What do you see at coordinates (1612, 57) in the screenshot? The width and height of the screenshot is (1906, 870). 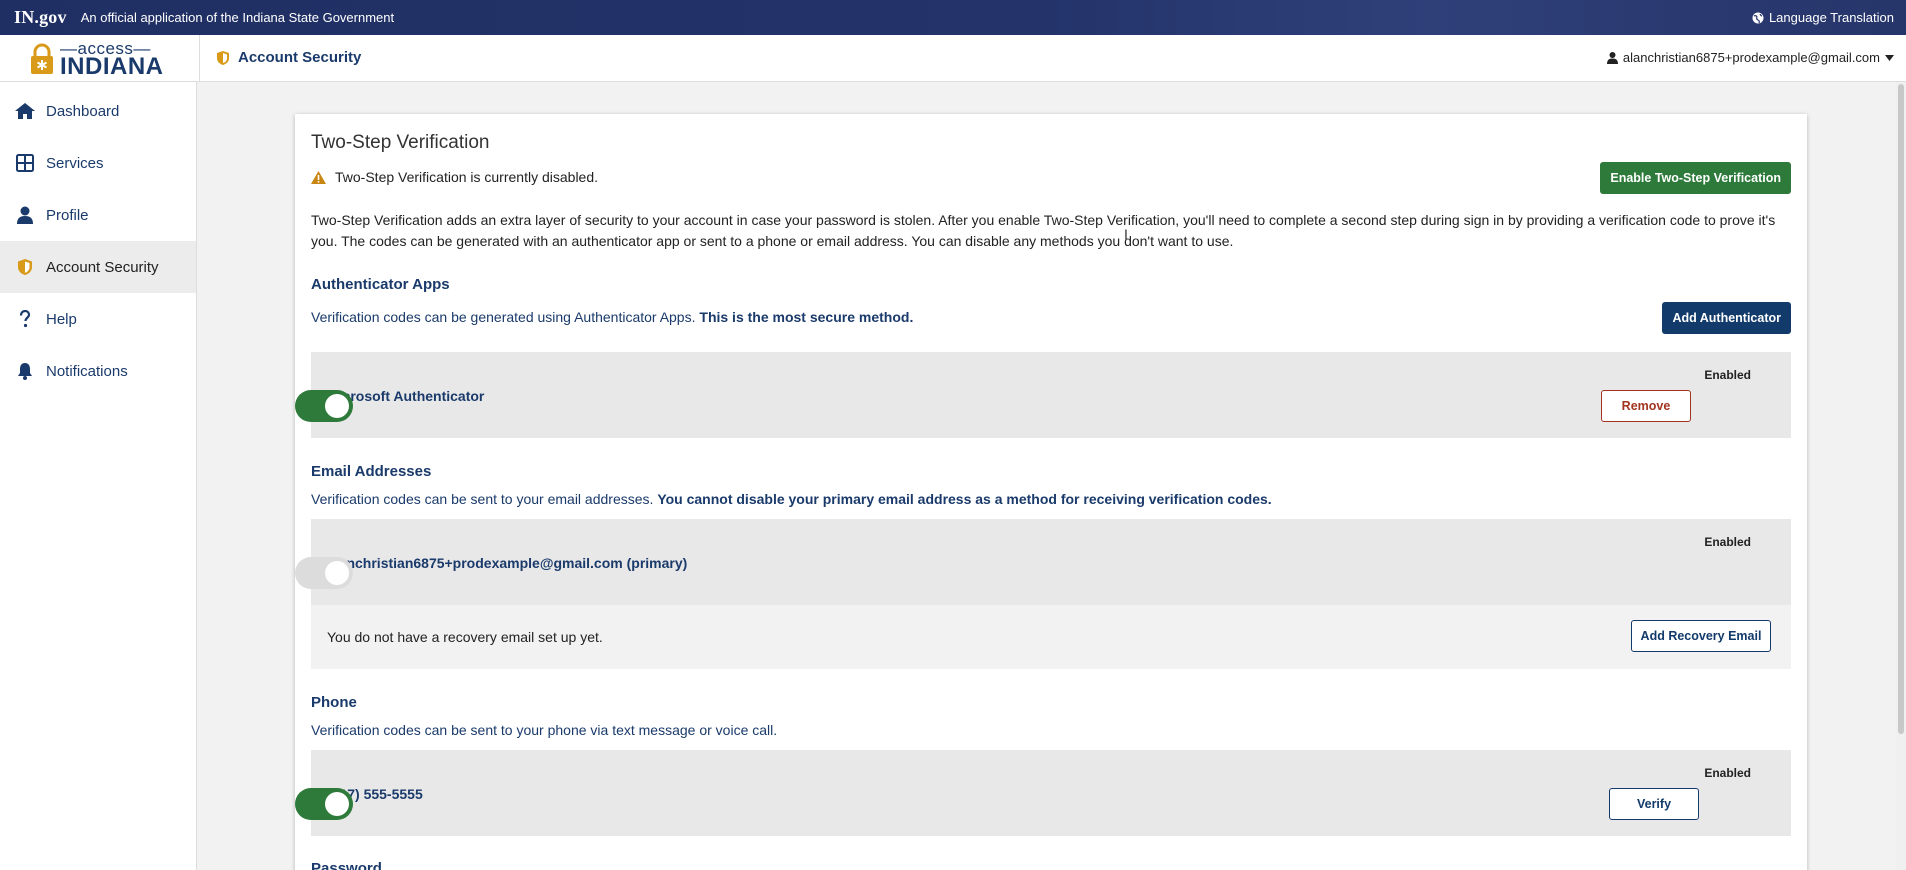 I see `user-icon` at bounding box center [1612, 57].